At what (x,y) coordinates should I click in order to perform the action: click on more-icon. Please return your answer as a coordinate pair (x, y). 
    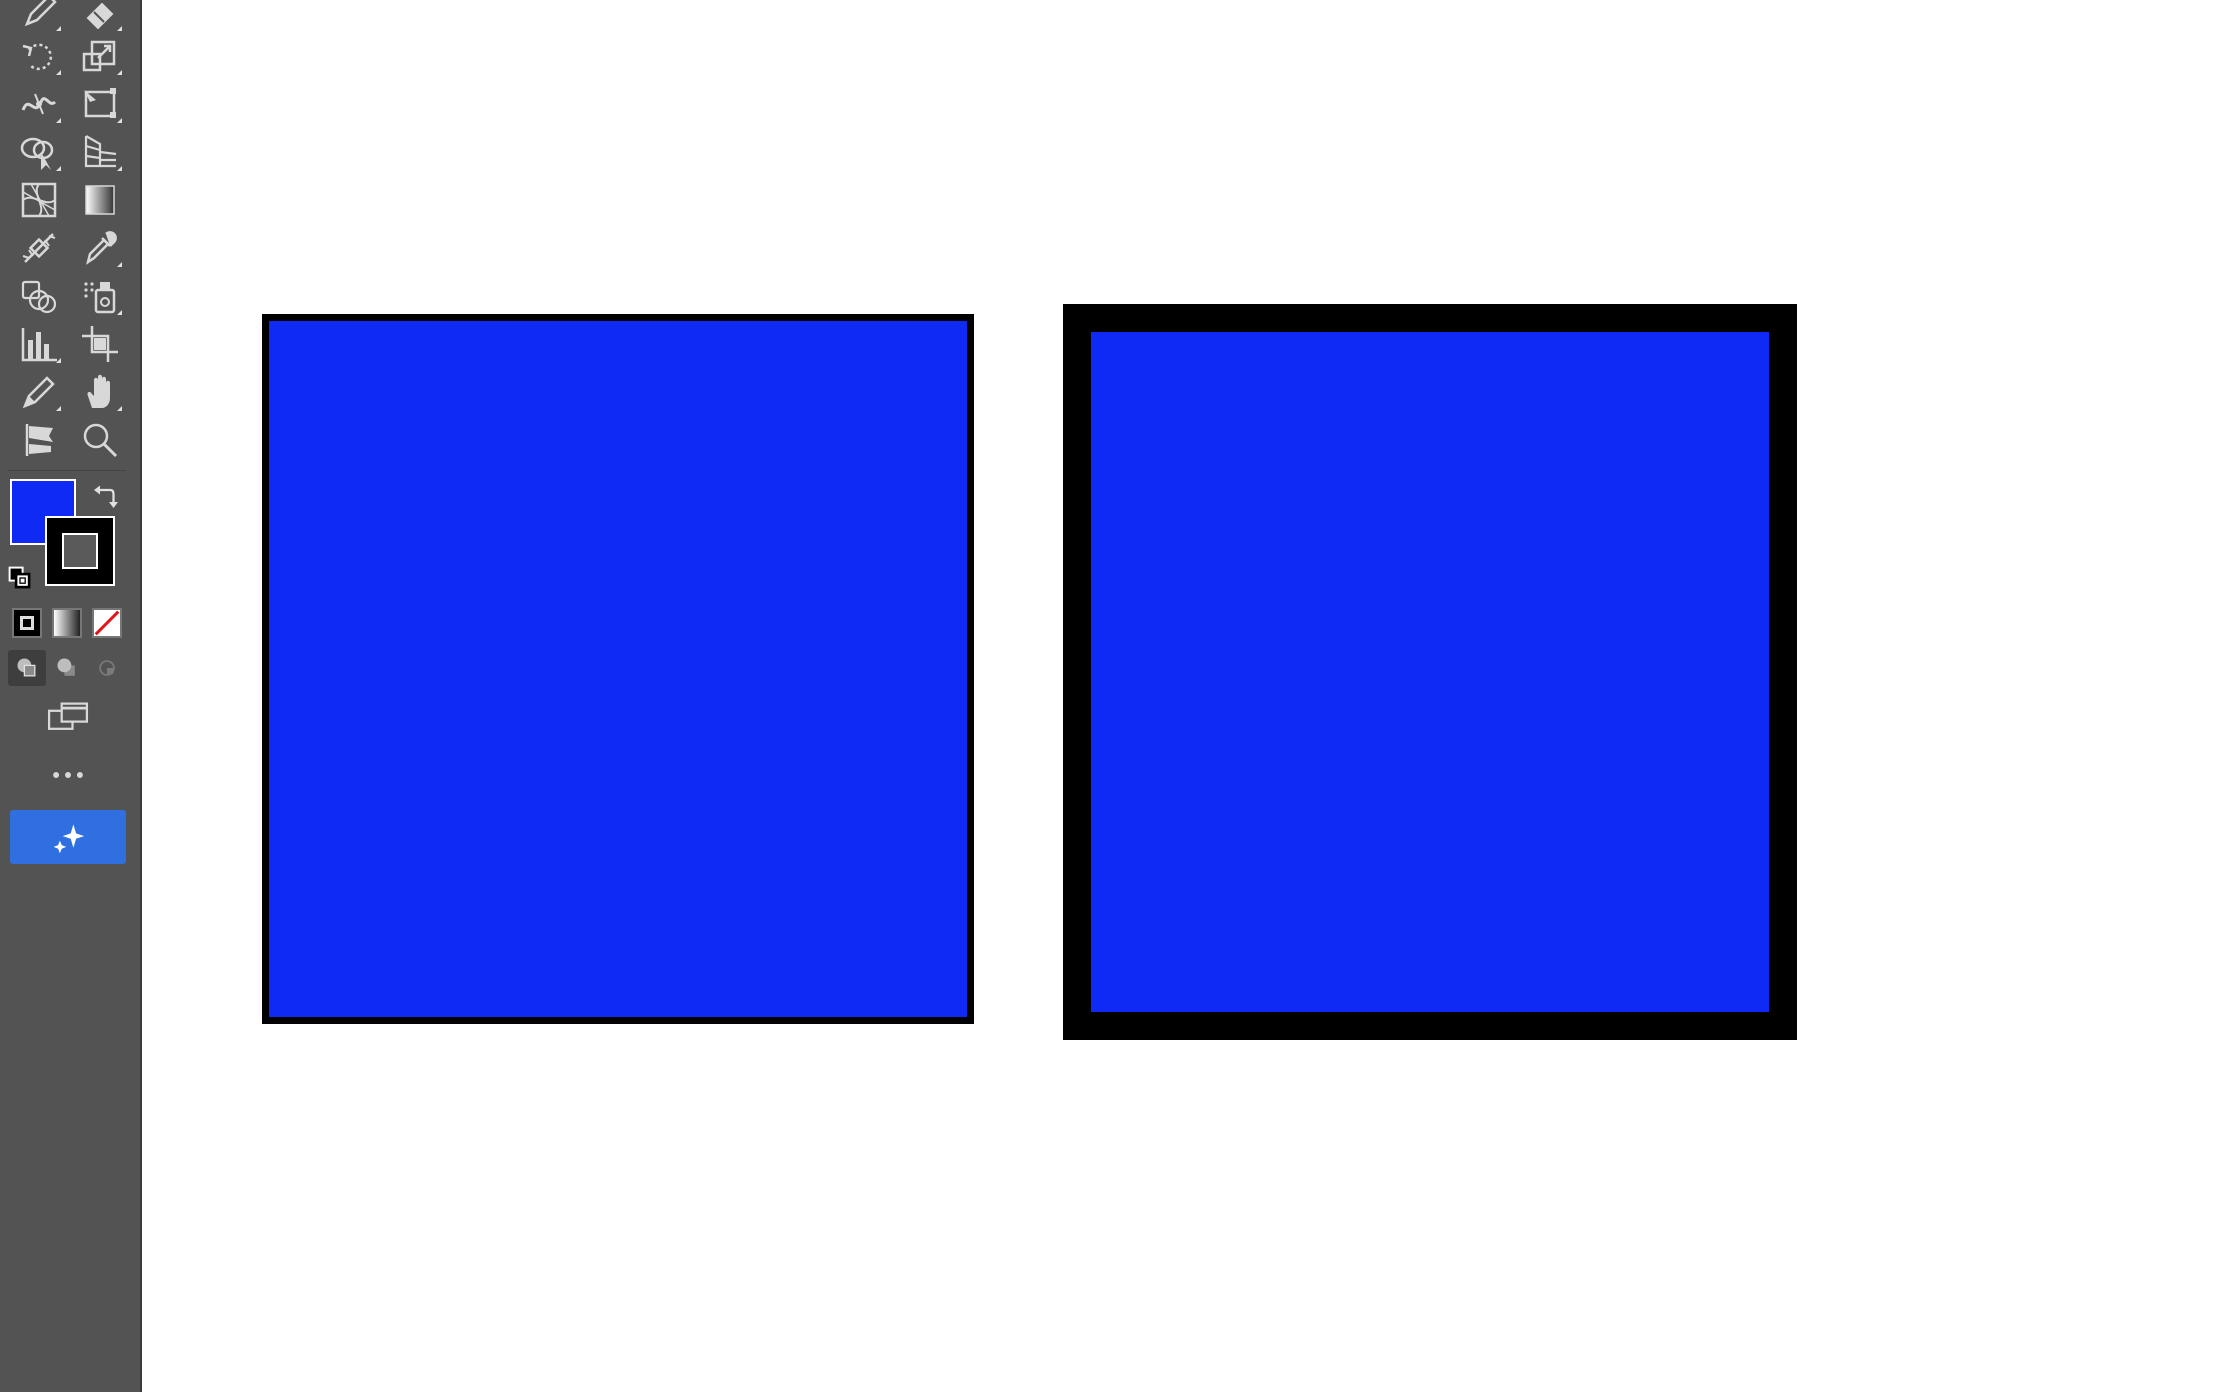
    Looking at the image, I should click on (68, 775).